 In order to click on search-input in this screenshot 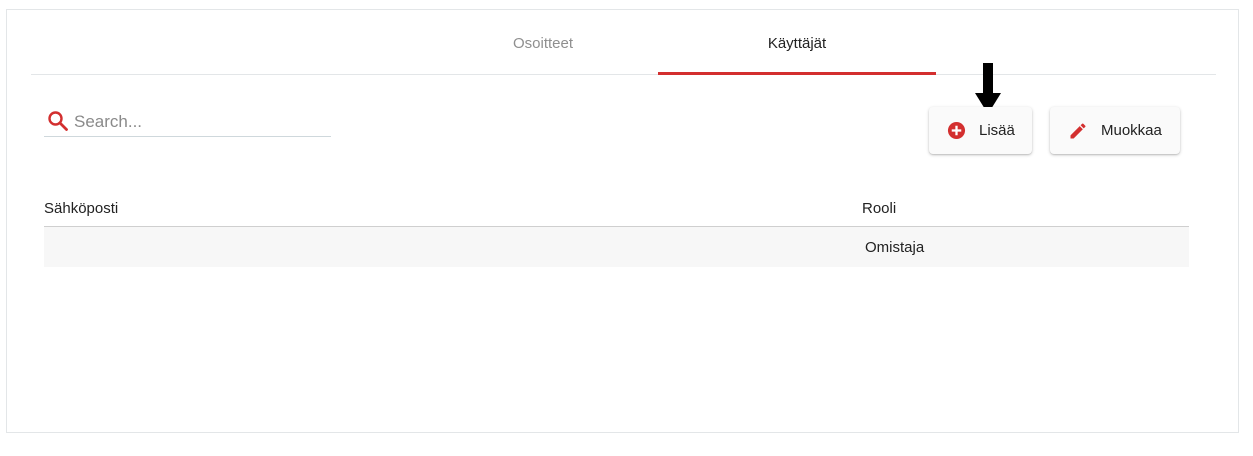, I will do `click(199, 122)`.